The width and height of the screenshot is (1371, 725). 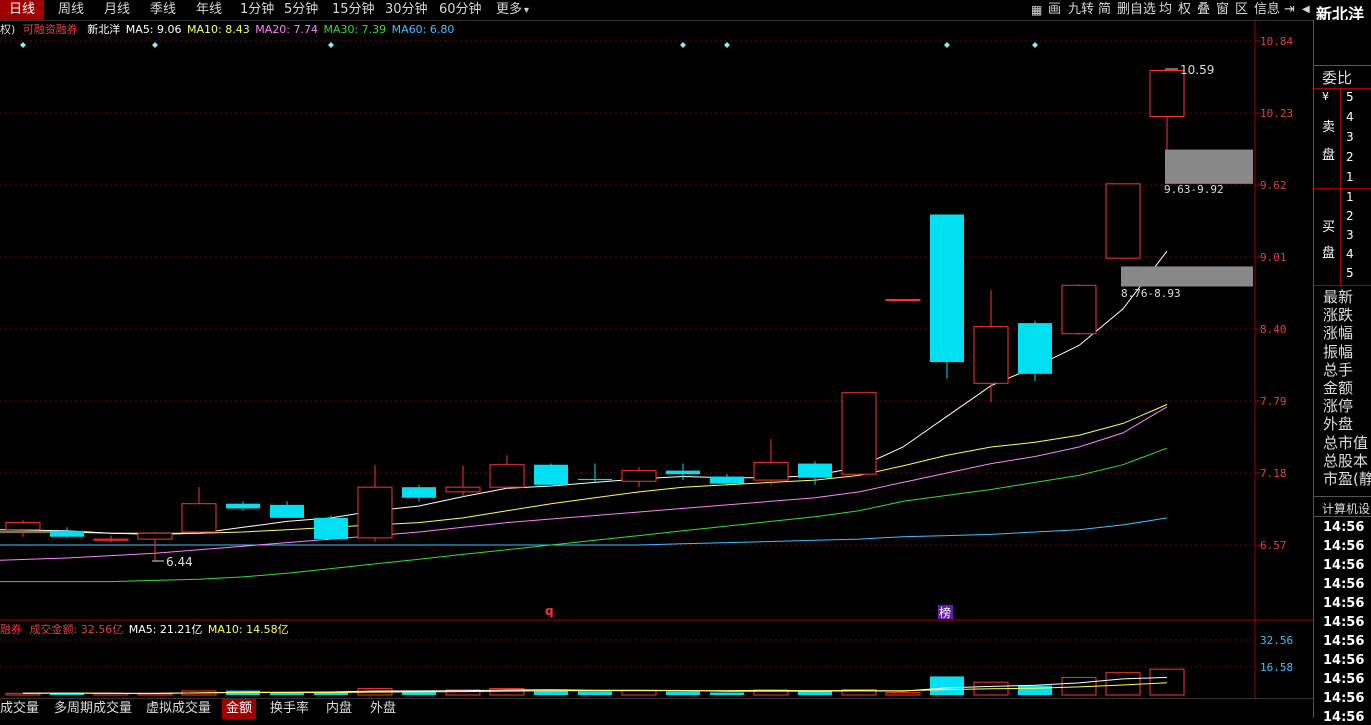 I want to click on sell-divider, so click(x=1340, y=186).